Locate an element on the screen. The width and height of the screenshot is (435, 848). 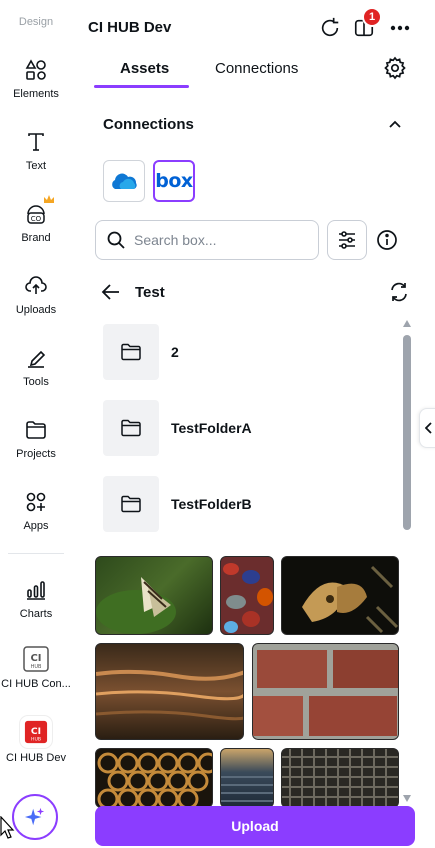
folder-item: TestFolderA is located at coordinates (238, 428).